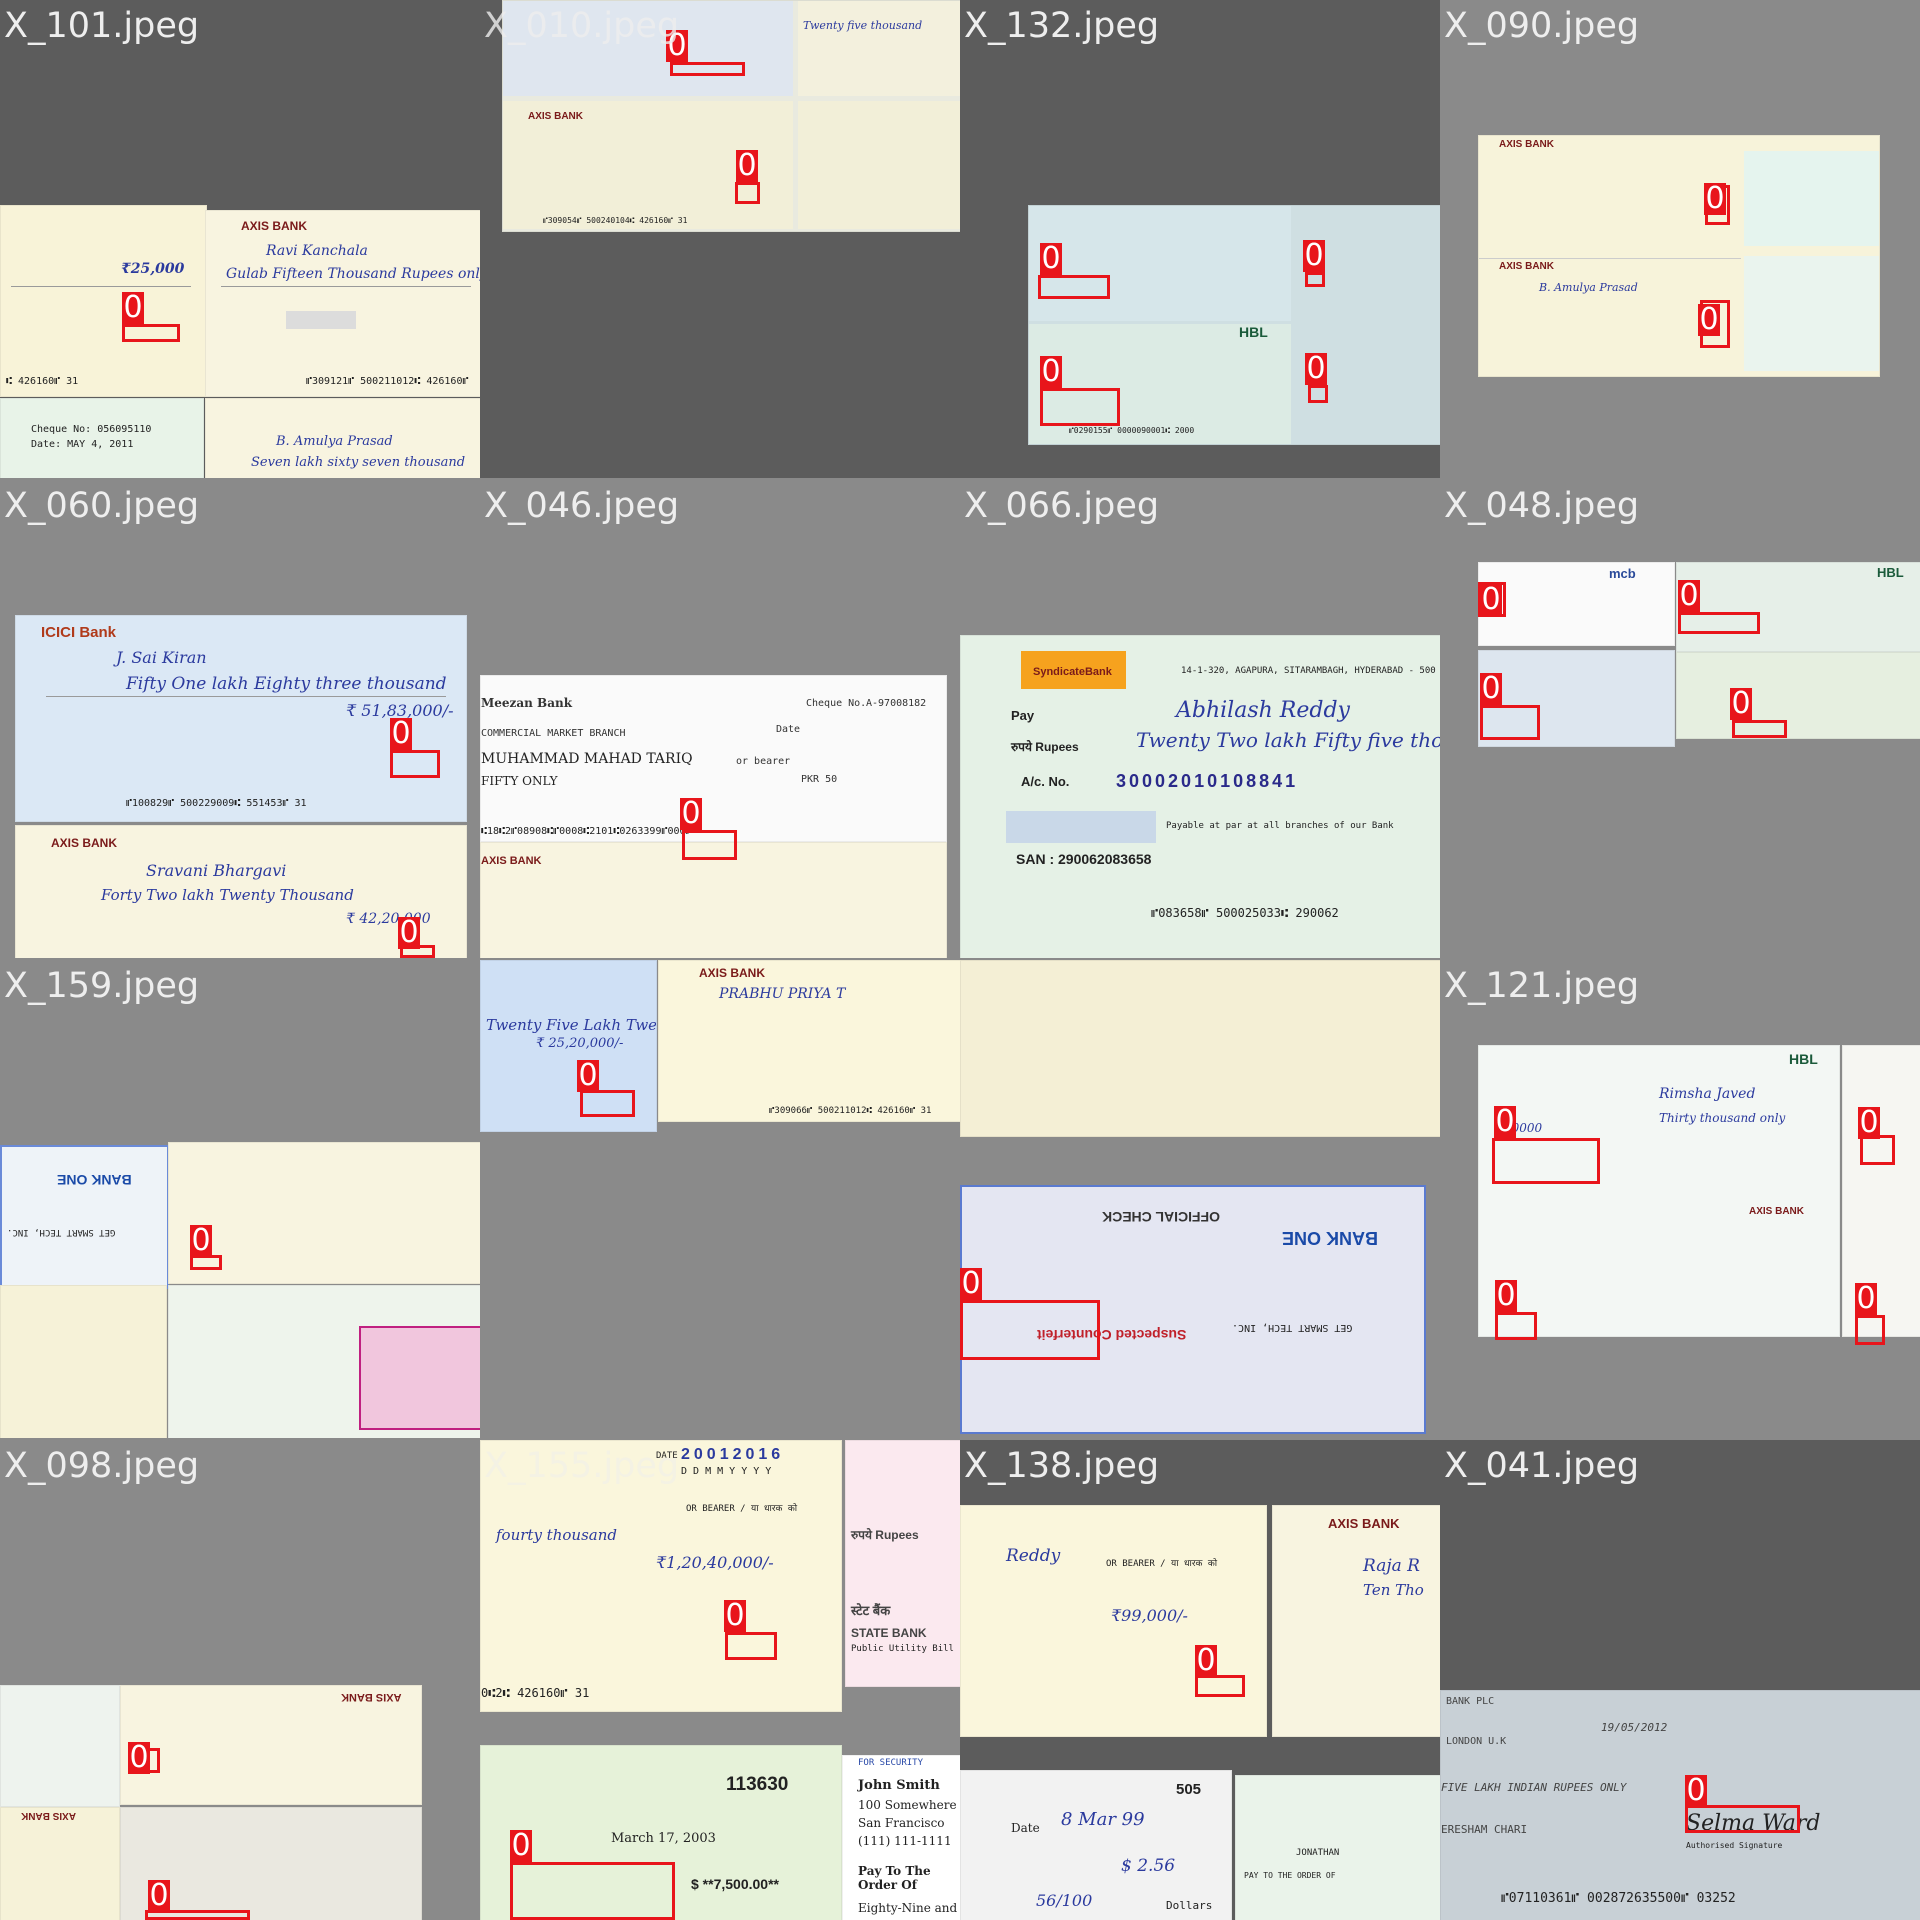 The height and width of the screenshot is (1920, 1920). Describe the element at coordinates (240, 1680) in the screenshot. I see `tile-x098: X_098.jpeg AXIS BANK AXIS BANK 0 0` at that location.